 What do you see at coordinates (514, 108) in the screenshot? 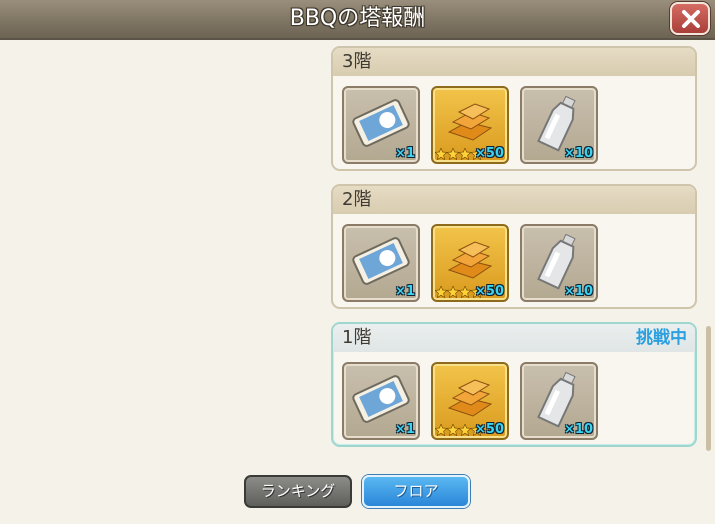
I see `tier-card-3: 3階 ×1 ×50 ×10` at bounding box center [514, 108].